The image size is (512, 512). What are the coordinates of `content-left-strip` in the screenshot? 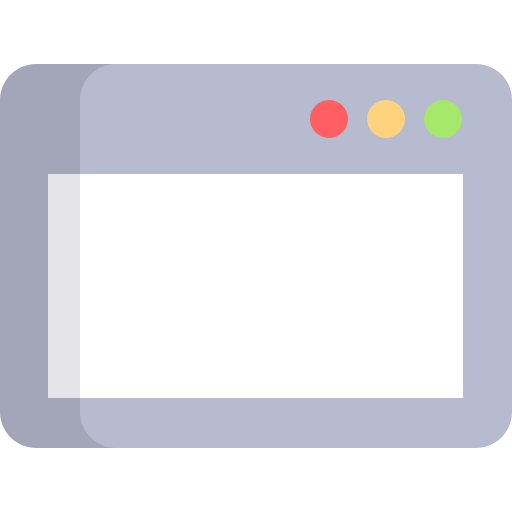 It's located at (64, 286).